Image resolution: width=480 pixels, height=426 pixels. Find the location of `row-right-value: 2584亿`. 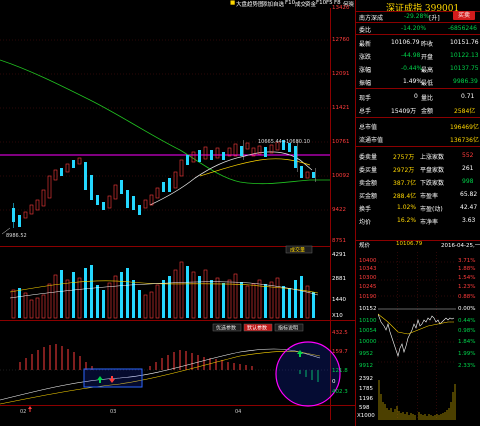

row-right-value: 2584亿 is located at coordinates (465, 111).